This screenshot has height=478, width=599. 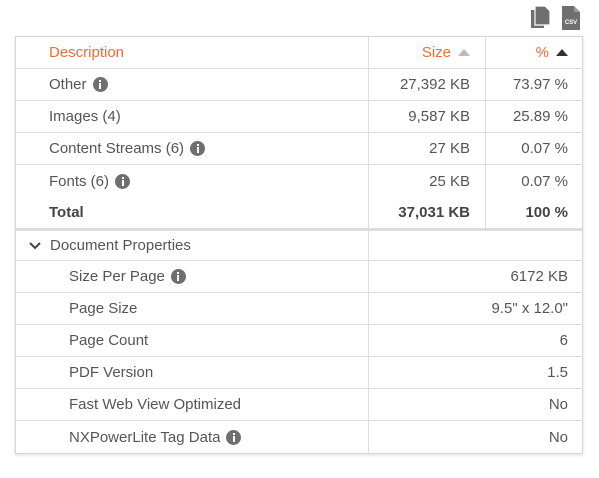 What do you see at coordinates (299, 117) in the screenshot?
I see `table-row: Images (4) 9,587 KB 25.89 %` at bounding box center [299, 117].